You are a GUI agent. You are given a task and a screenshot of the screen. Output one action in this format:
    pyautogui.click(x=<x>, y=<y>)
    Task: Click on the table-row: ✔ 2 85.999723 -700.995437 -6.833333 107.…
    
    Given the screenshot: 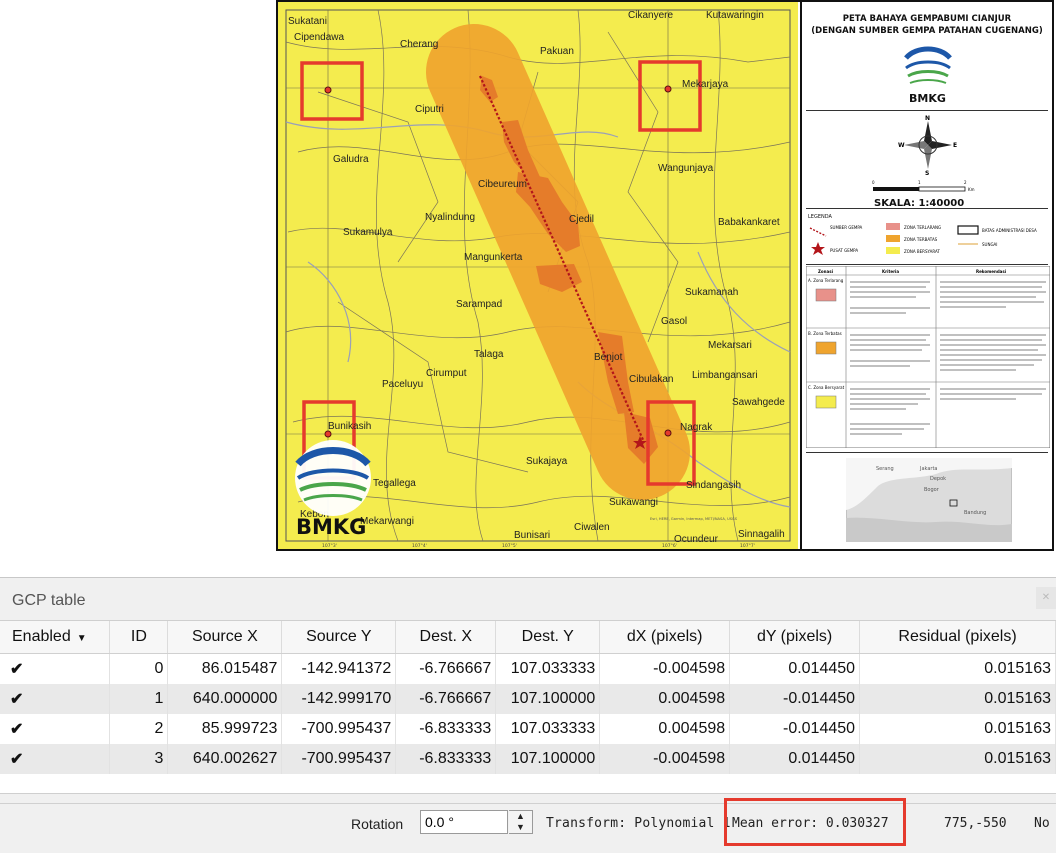 What is the action you would take?
    pyautogui.click(x=528, y=729)
    